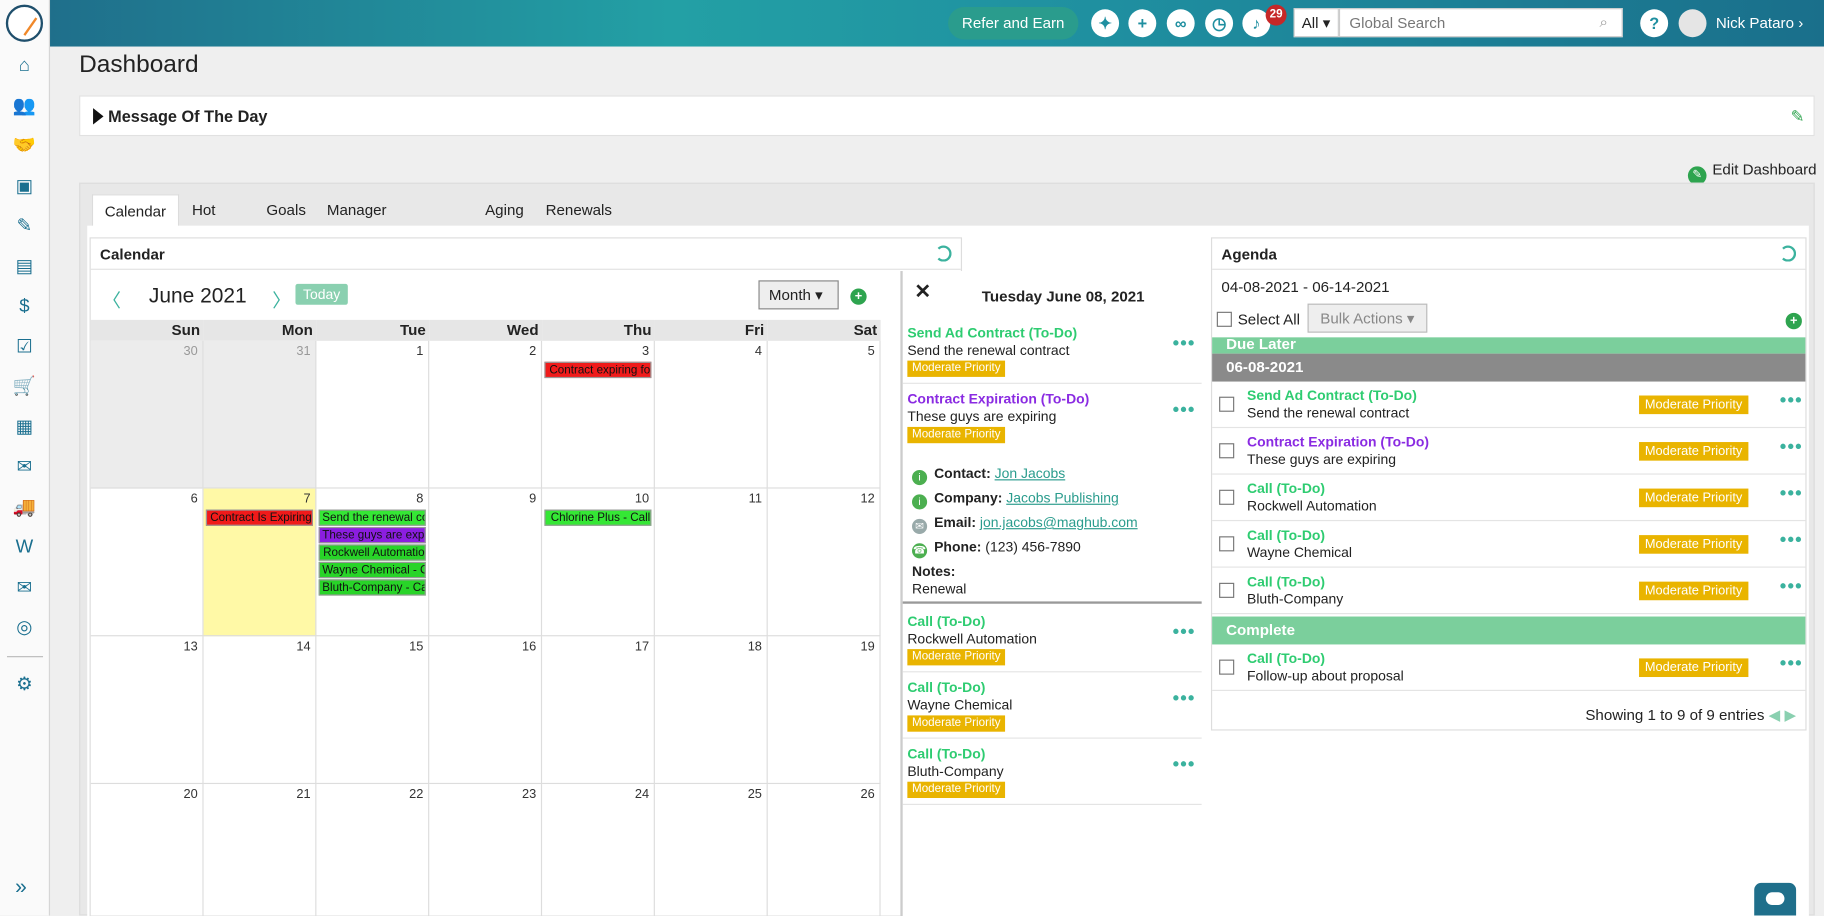 The image size is (1824, 916). I want to click on celebration-icon: ✦, so click(1105, 23).